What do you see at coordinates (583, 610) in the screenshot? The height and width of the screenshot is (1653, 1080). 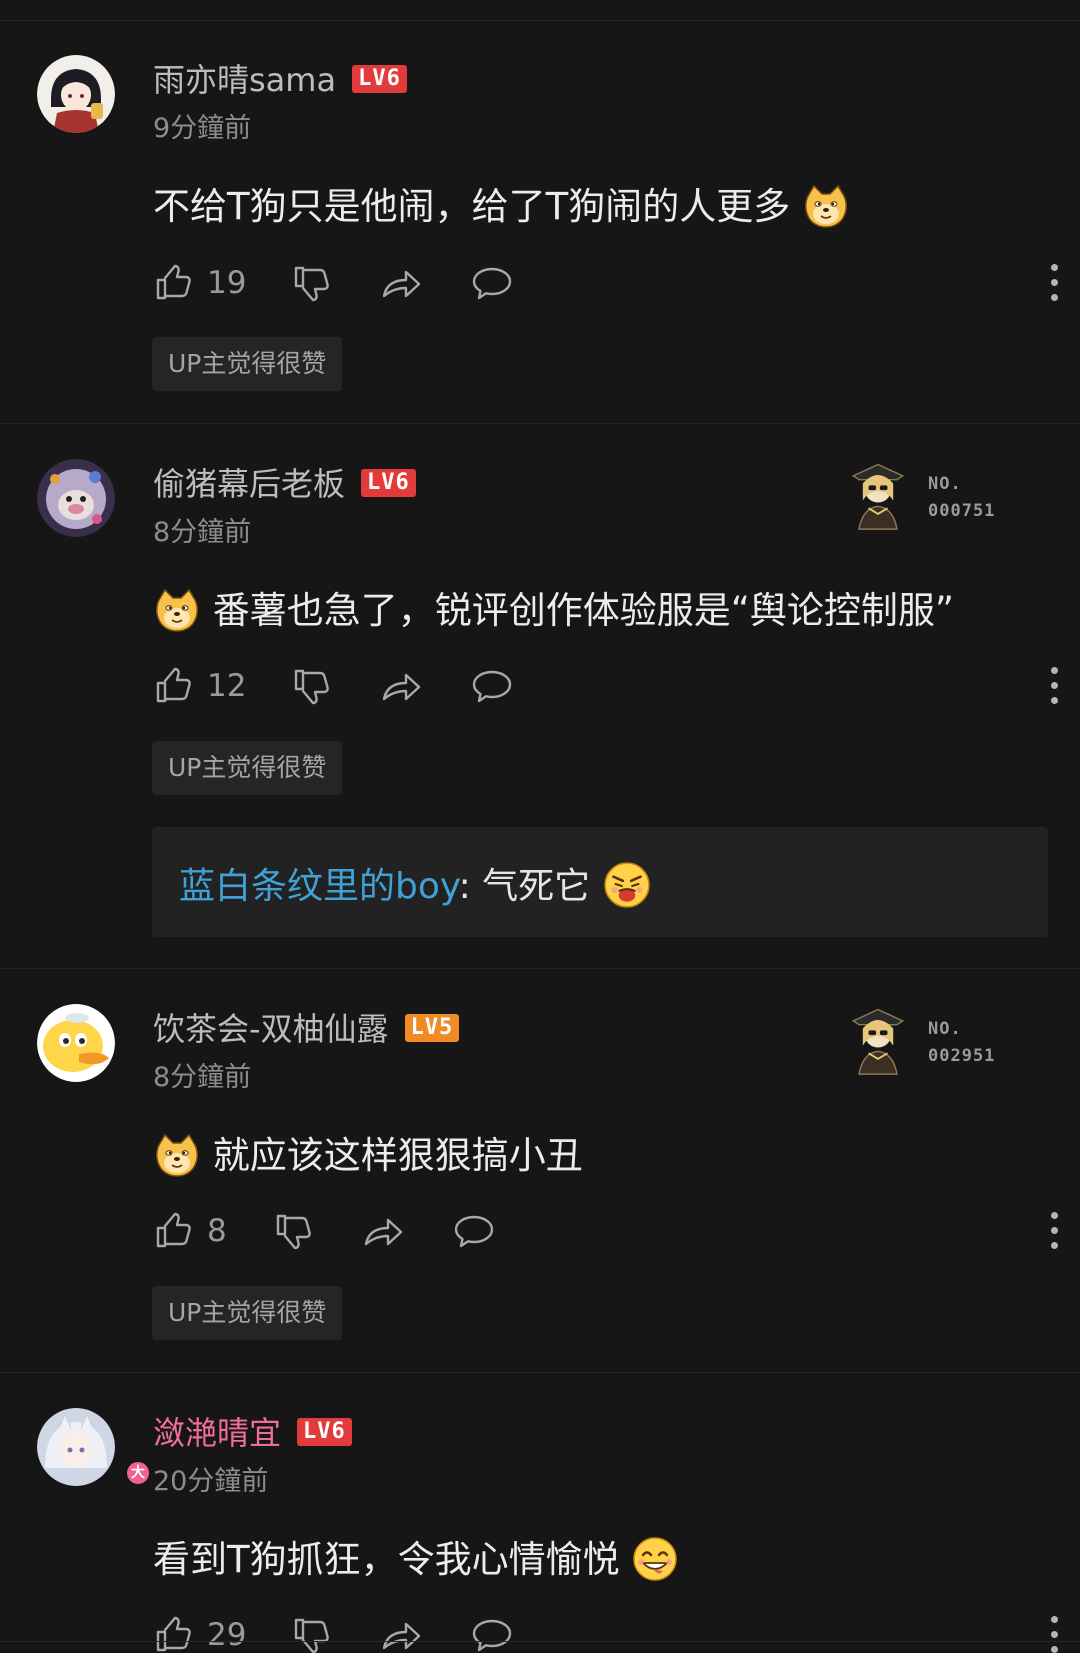 I see `comment-text-body: 番薯也急了，锐评创作体验服是“舆论控制服”` at bounding box center [583, 610].